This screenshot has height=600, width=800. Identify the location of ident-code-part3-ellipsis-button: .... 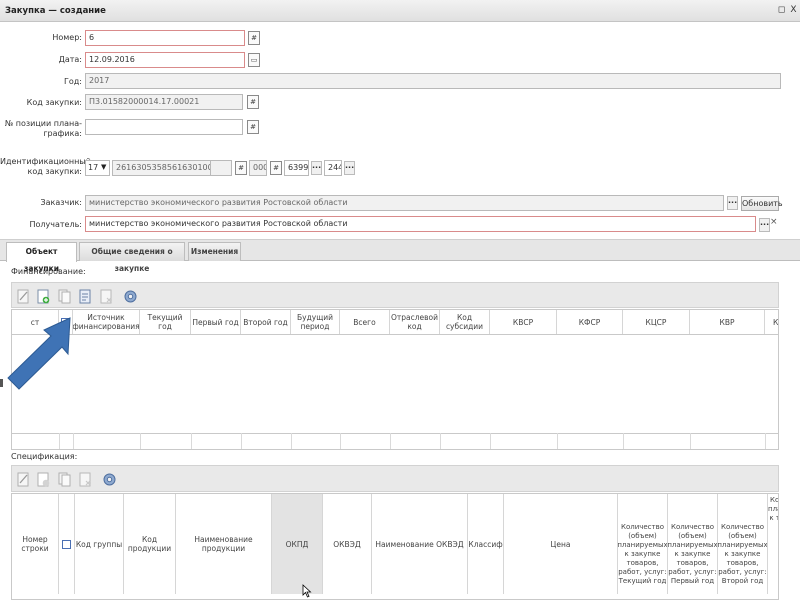
(316, 168).